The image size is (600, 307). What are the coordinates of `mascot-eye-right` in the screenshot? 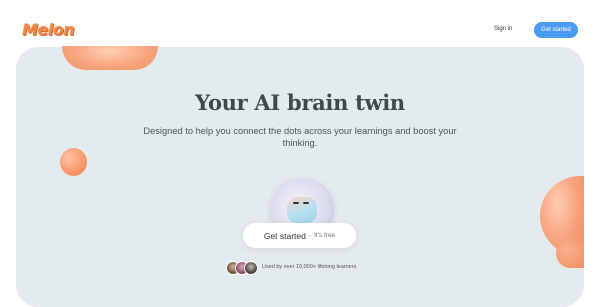 It's located at (306, 203).